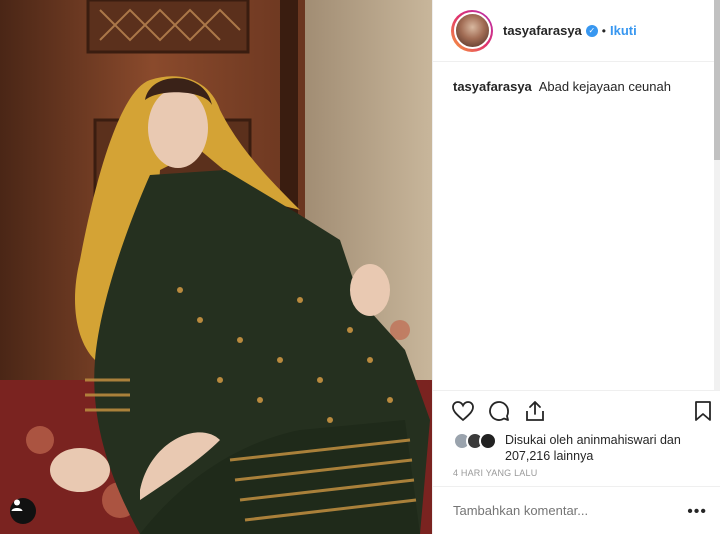 The height and width of the screenshot is (534, 720). What do you see at coordinates (623, 30) in the screenshot?
I see `follow-button: Ikuti` at bounding box center [623, 30].